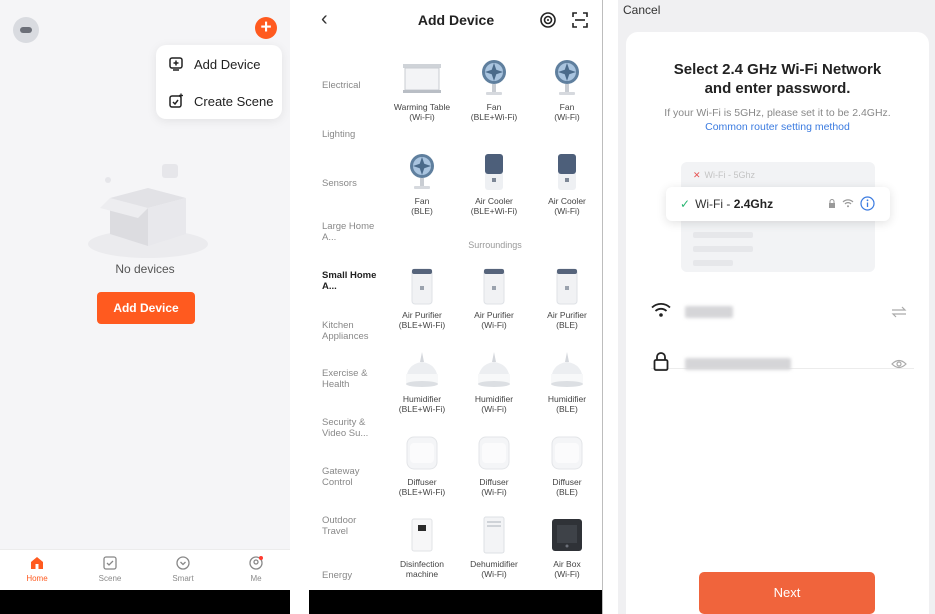  What do you see at coordinates (779, 313) in the screenshot?
I see `wifi-ssid-field` at bounding box center [779, 313].